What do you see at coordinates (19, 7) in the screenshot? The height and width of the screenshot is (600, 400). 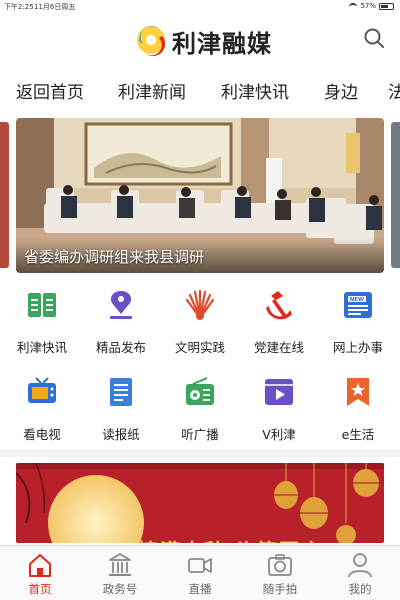 I see `status-time: 下午2:25` at bounding box center [19, 7].